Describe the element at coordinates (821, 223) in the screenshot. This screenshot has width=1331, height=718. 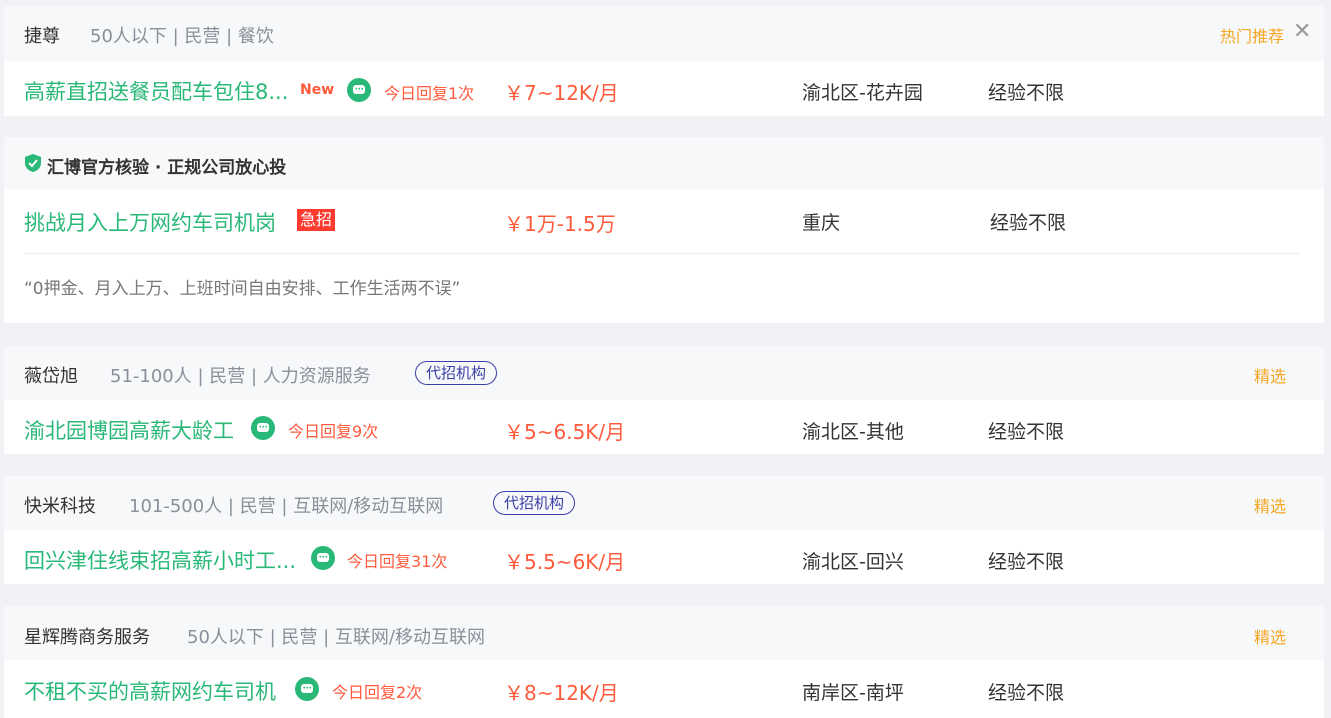
I see `job-location: 重庆` at that location.